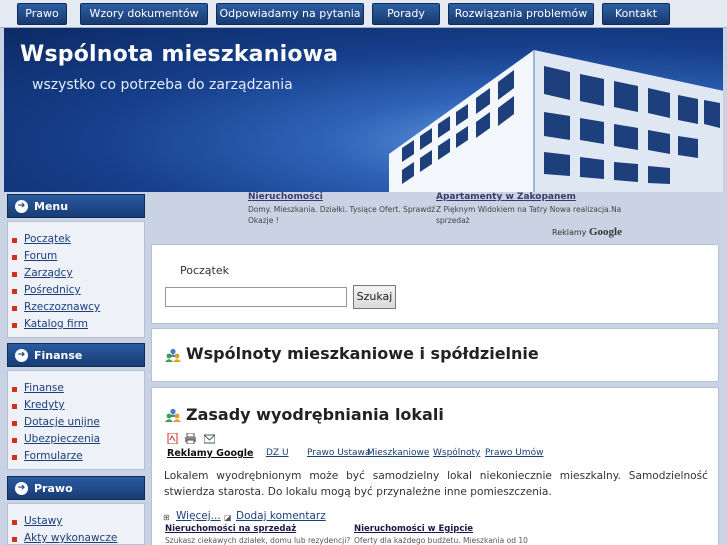 Image resolution: width=727 pixels, height=545 pixels. What do you see at coordinates (56, 324) in the screenshot?
I see `sidebar-item-katalog-firm: Katalog firm` at bounding box center [56, 324].